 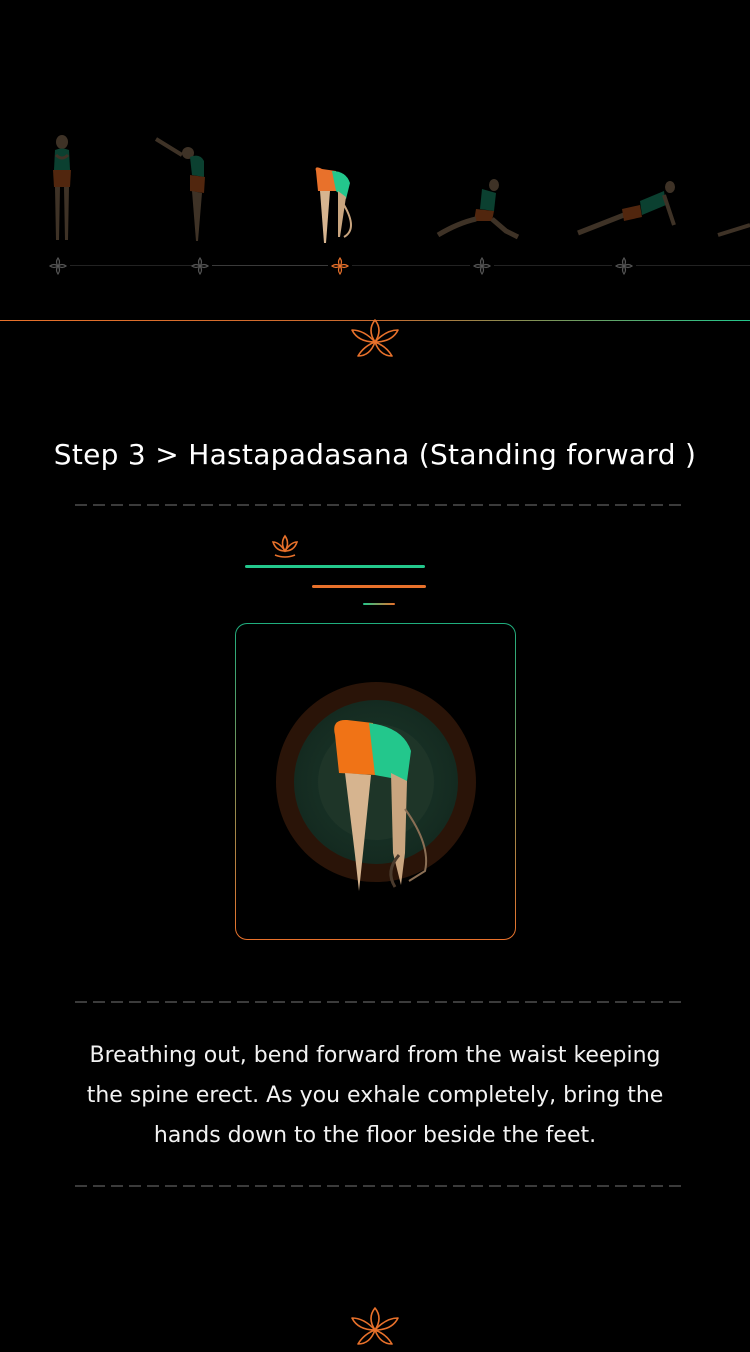 What do you see at coordinates (335, 566) in the screenshot?
I see `accent-bar-green` at bounding box center [335, 566].